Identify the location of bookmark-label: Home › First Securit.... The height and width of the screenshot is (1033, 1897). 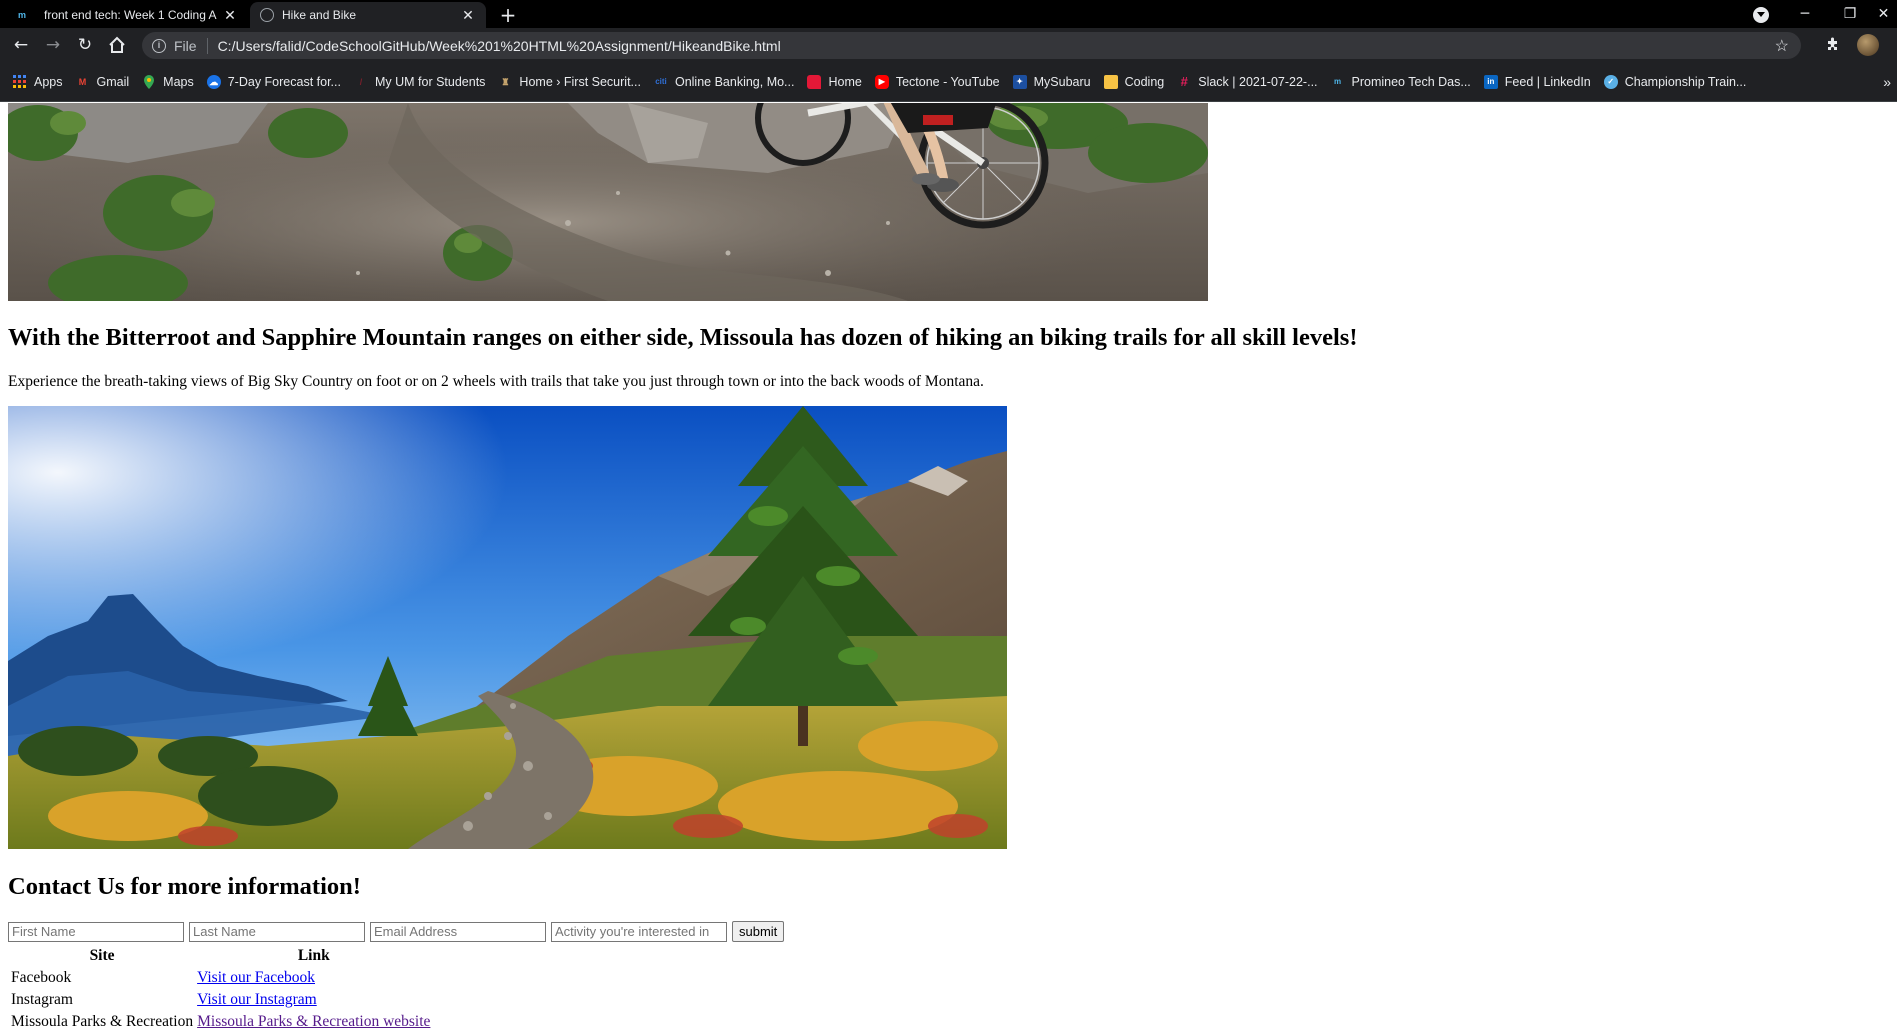
(580, 81).